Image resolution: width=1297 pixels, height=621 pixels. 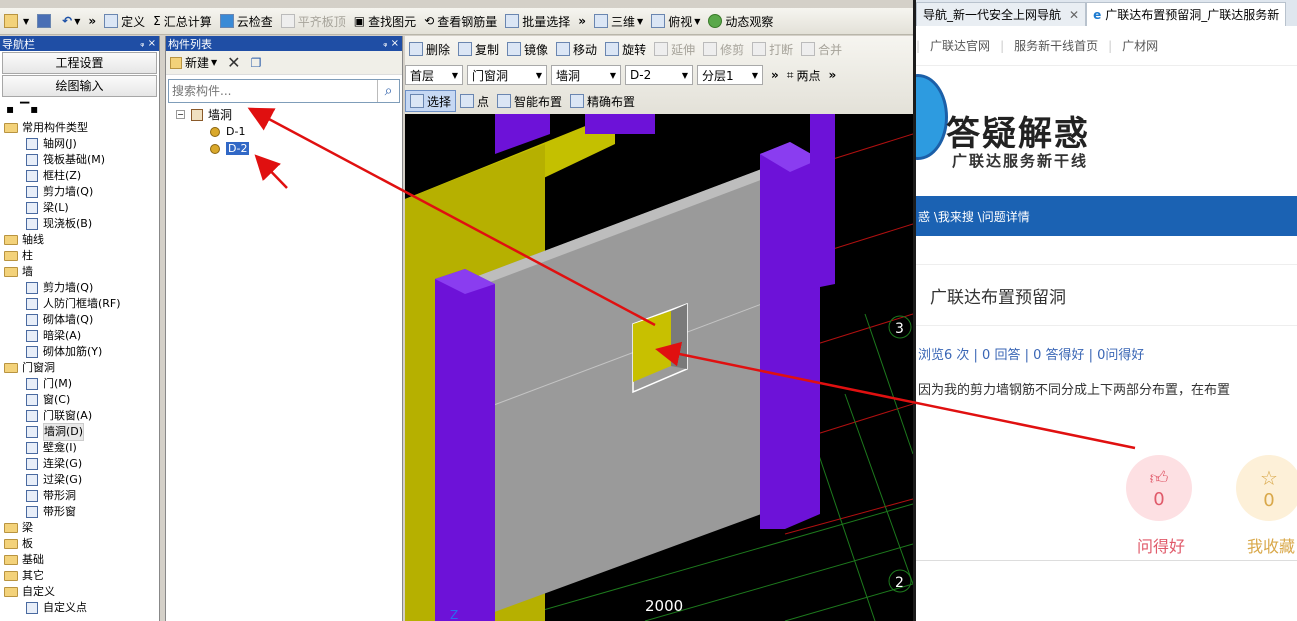 What do you see at coordinates (659, 75) in the screenshot?
I see `component-combo: D-2 ▼` at bounding box center [659, 75].